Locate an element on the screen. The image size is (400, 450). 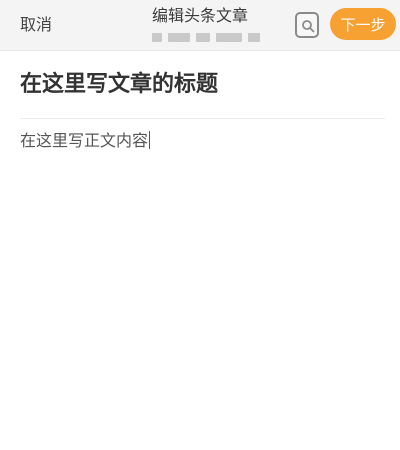
preview-search-icon is located at coordinates (308, 26).